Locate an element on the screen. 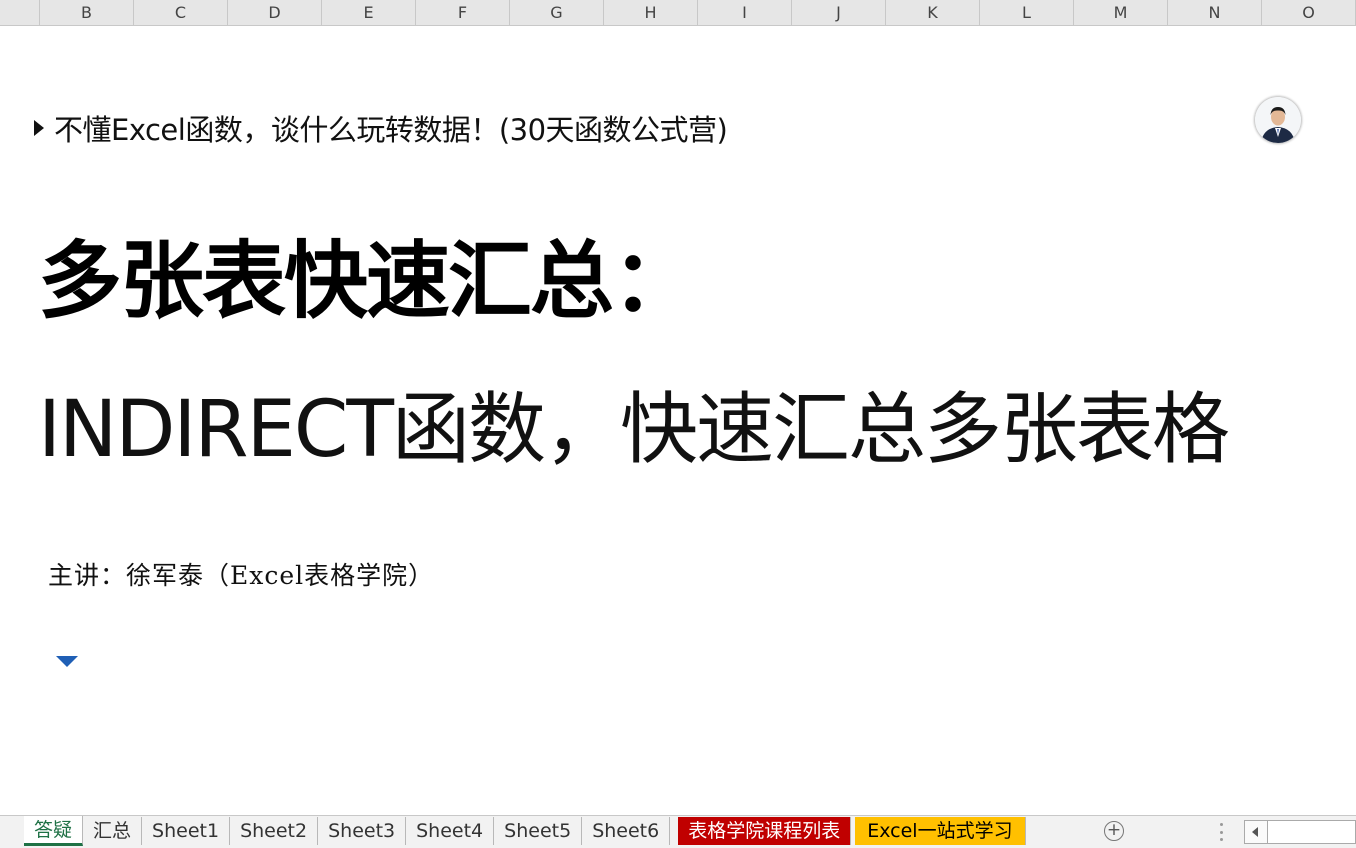 Image resolution: width=1356 pixels, height=848 pixels. sheet-tab: Sheet1 is located at coordinates (186, 831).